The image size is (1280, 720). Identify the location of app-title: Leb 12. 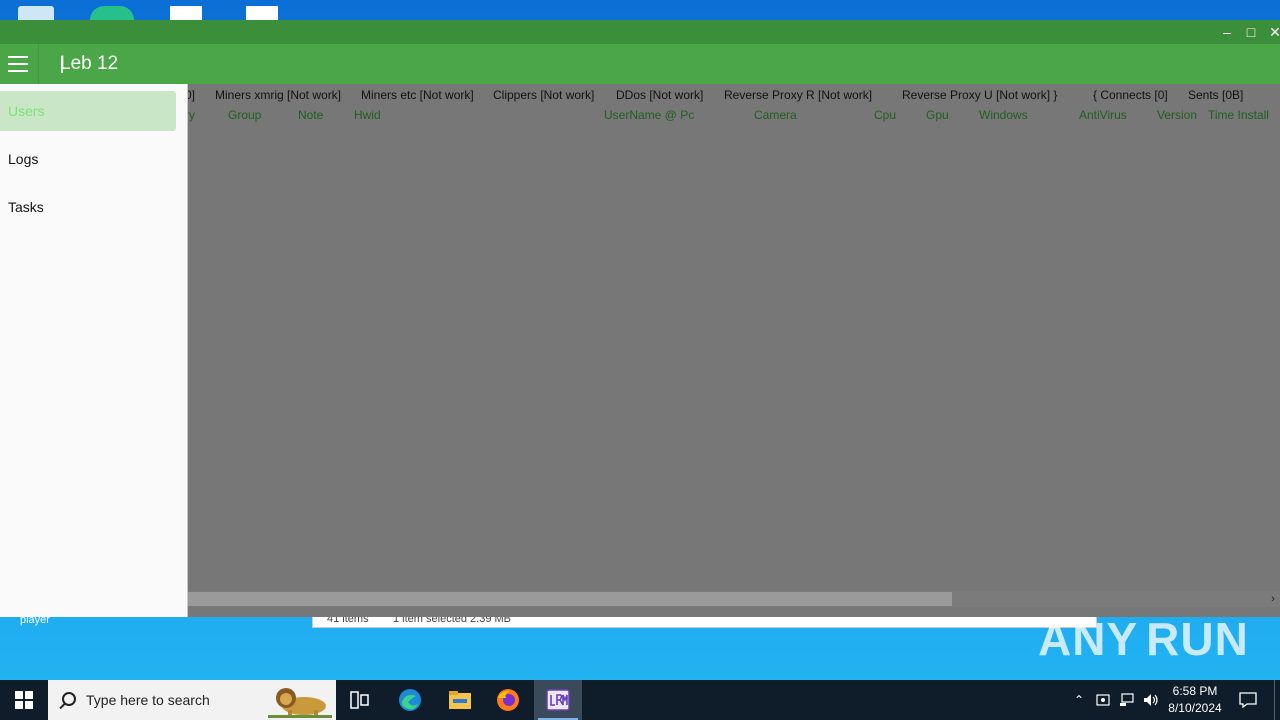
(89, 63).